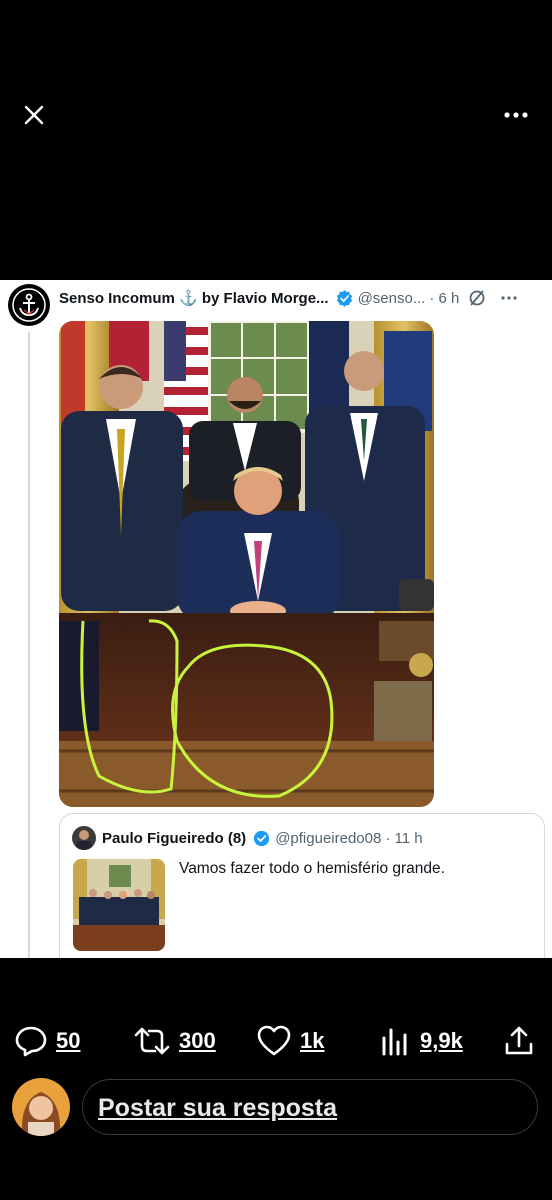  I want to click on close-button, so click(34, 115).